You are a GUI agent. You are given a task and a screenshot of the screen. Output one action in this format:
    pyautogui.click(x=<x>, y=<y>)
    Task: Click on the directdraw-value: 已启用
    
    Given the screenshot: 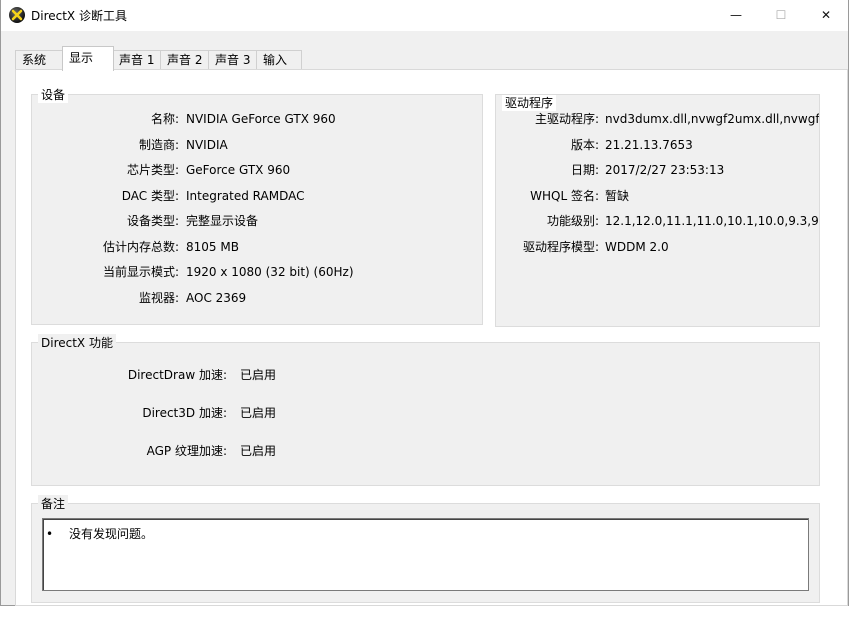 What is the action you would take?
    pyautogui.click(x=258, y=375)
    